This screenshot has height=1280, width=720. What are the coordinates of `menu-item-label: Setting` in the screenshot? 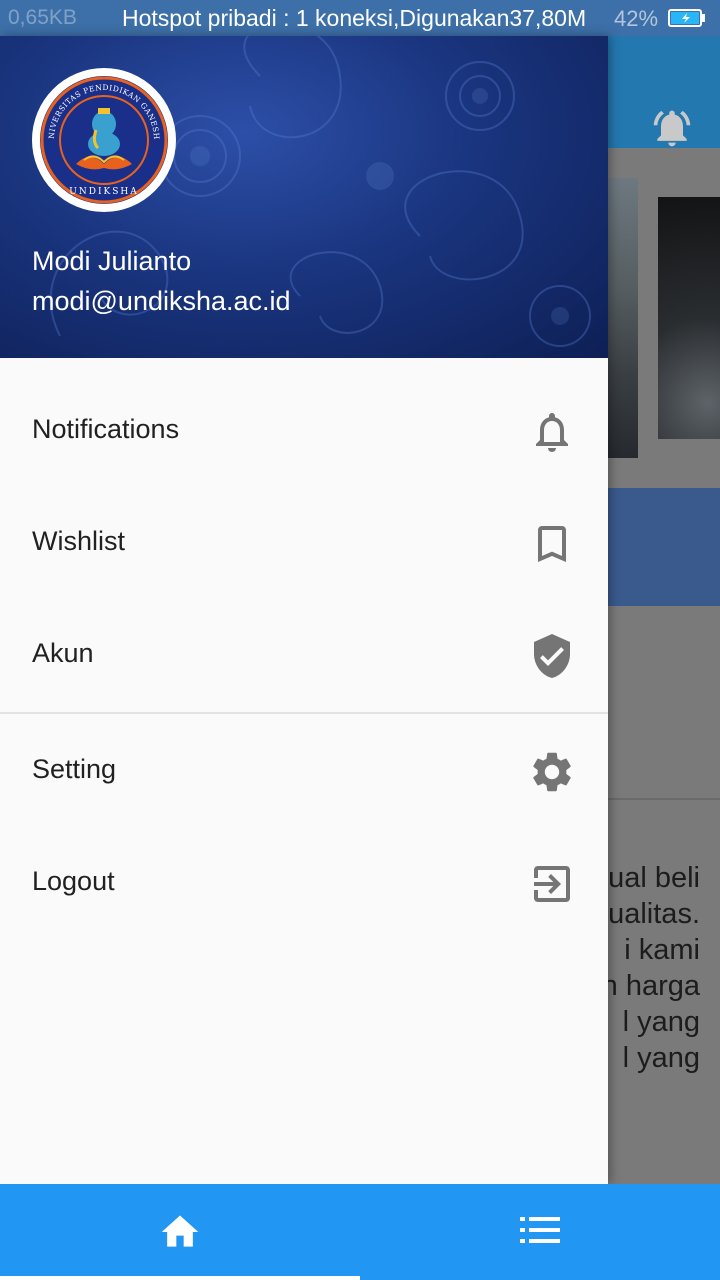 It's located at (74, 769).